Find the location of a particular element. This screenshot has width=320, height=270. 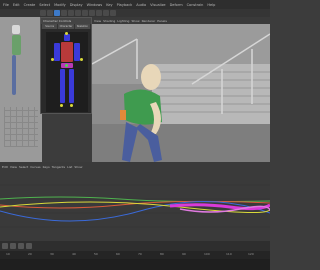

ruler-tick: 110 is located at coordinates (229, 254).